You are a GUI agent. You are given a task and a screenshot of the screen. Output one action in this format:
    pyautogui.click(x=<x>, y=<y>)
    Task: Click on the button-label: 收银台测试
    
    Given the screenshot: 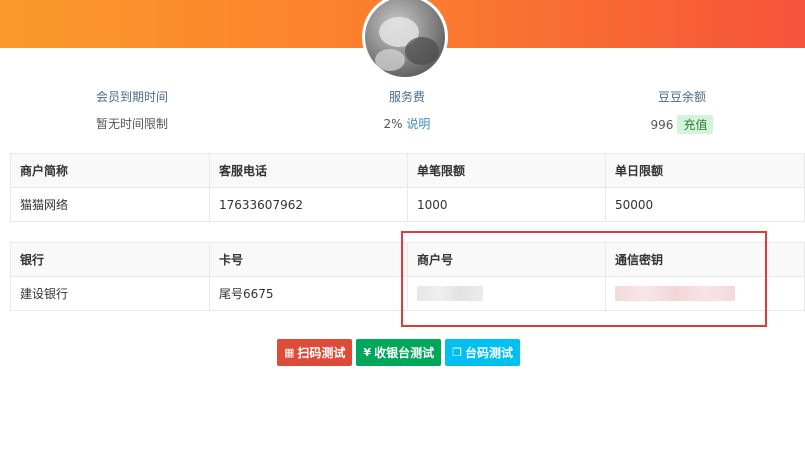 What is the action you would take?
    pyautogui.click(x=404, y=353)
    